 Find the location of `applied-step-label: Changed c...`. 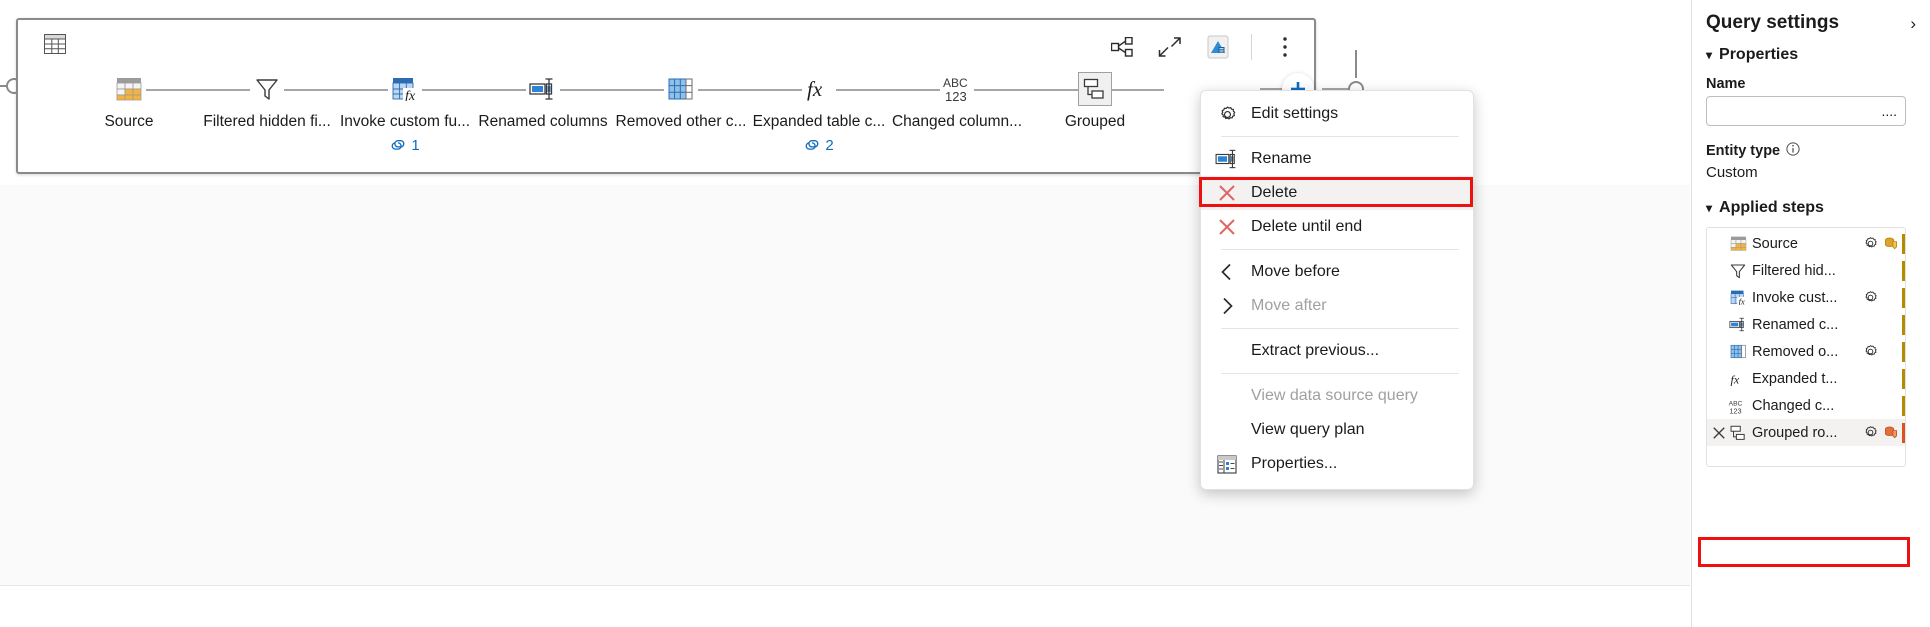

applied-step-label: Changed c... is located at coordinates (1793, 405).